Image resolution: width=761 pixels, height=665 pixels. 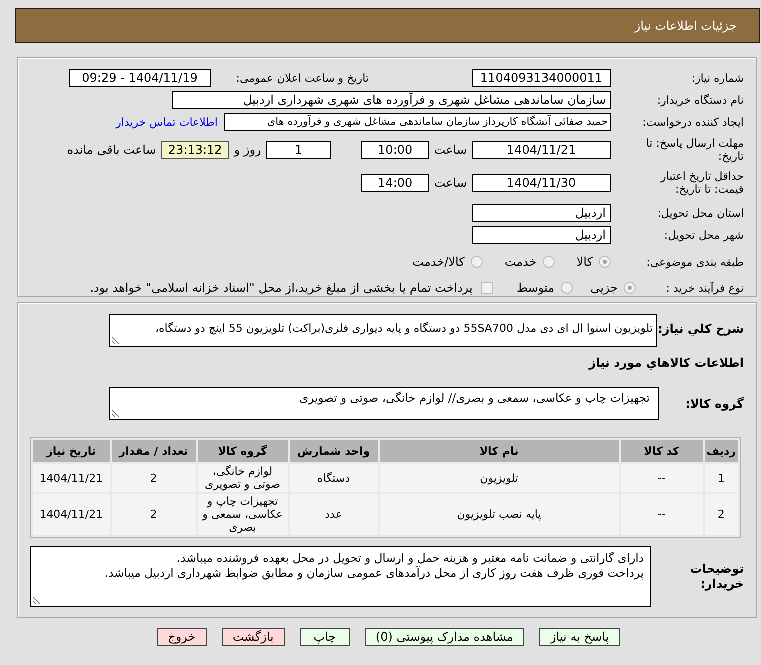 What do you see at coordinates (721, 451) in the screenshot?
I see `row-number-header: ردیف` at bounding box center [721, 451].